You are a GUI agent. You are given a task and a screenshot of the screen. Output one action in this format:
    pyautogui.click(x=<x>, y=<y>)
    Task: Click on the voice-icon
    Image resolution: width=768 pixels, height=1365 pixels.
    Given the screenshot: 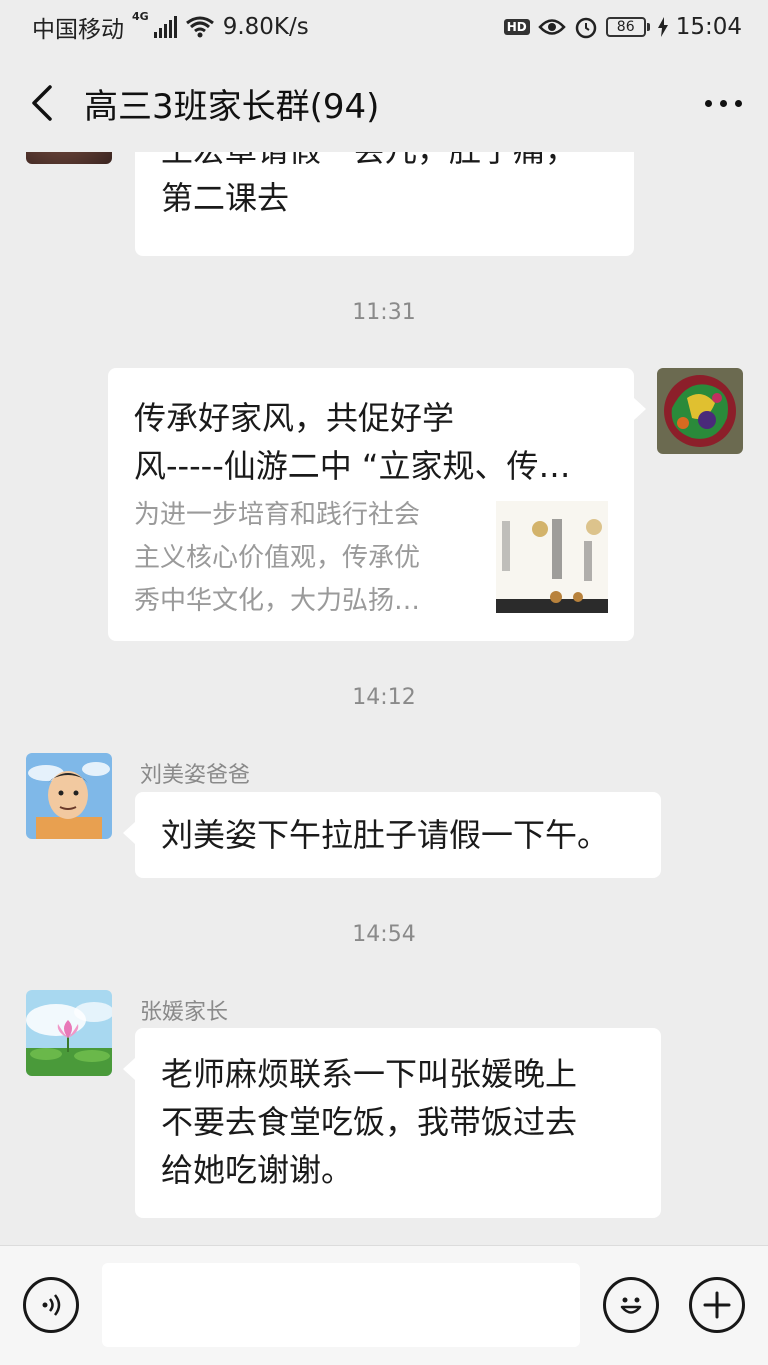 What is the action you would take?
    pyautogui.click(x=51, y=1305)
    